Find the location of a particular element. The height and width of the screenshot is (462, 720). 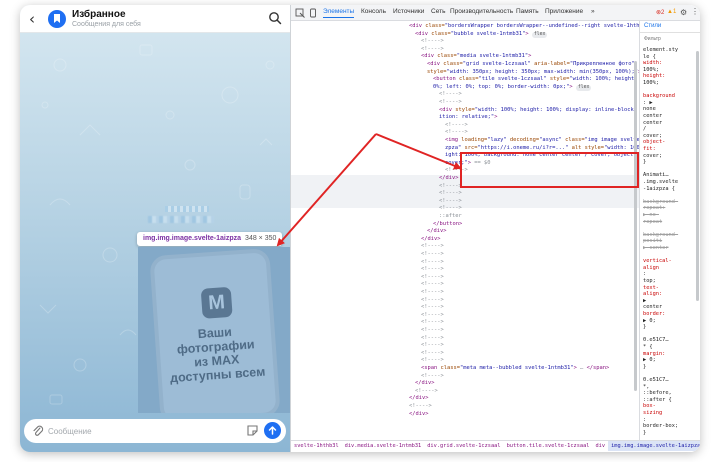

breadcrumb-item: div.grid.svelte-1czsaal is located at coordinates (463, 446).